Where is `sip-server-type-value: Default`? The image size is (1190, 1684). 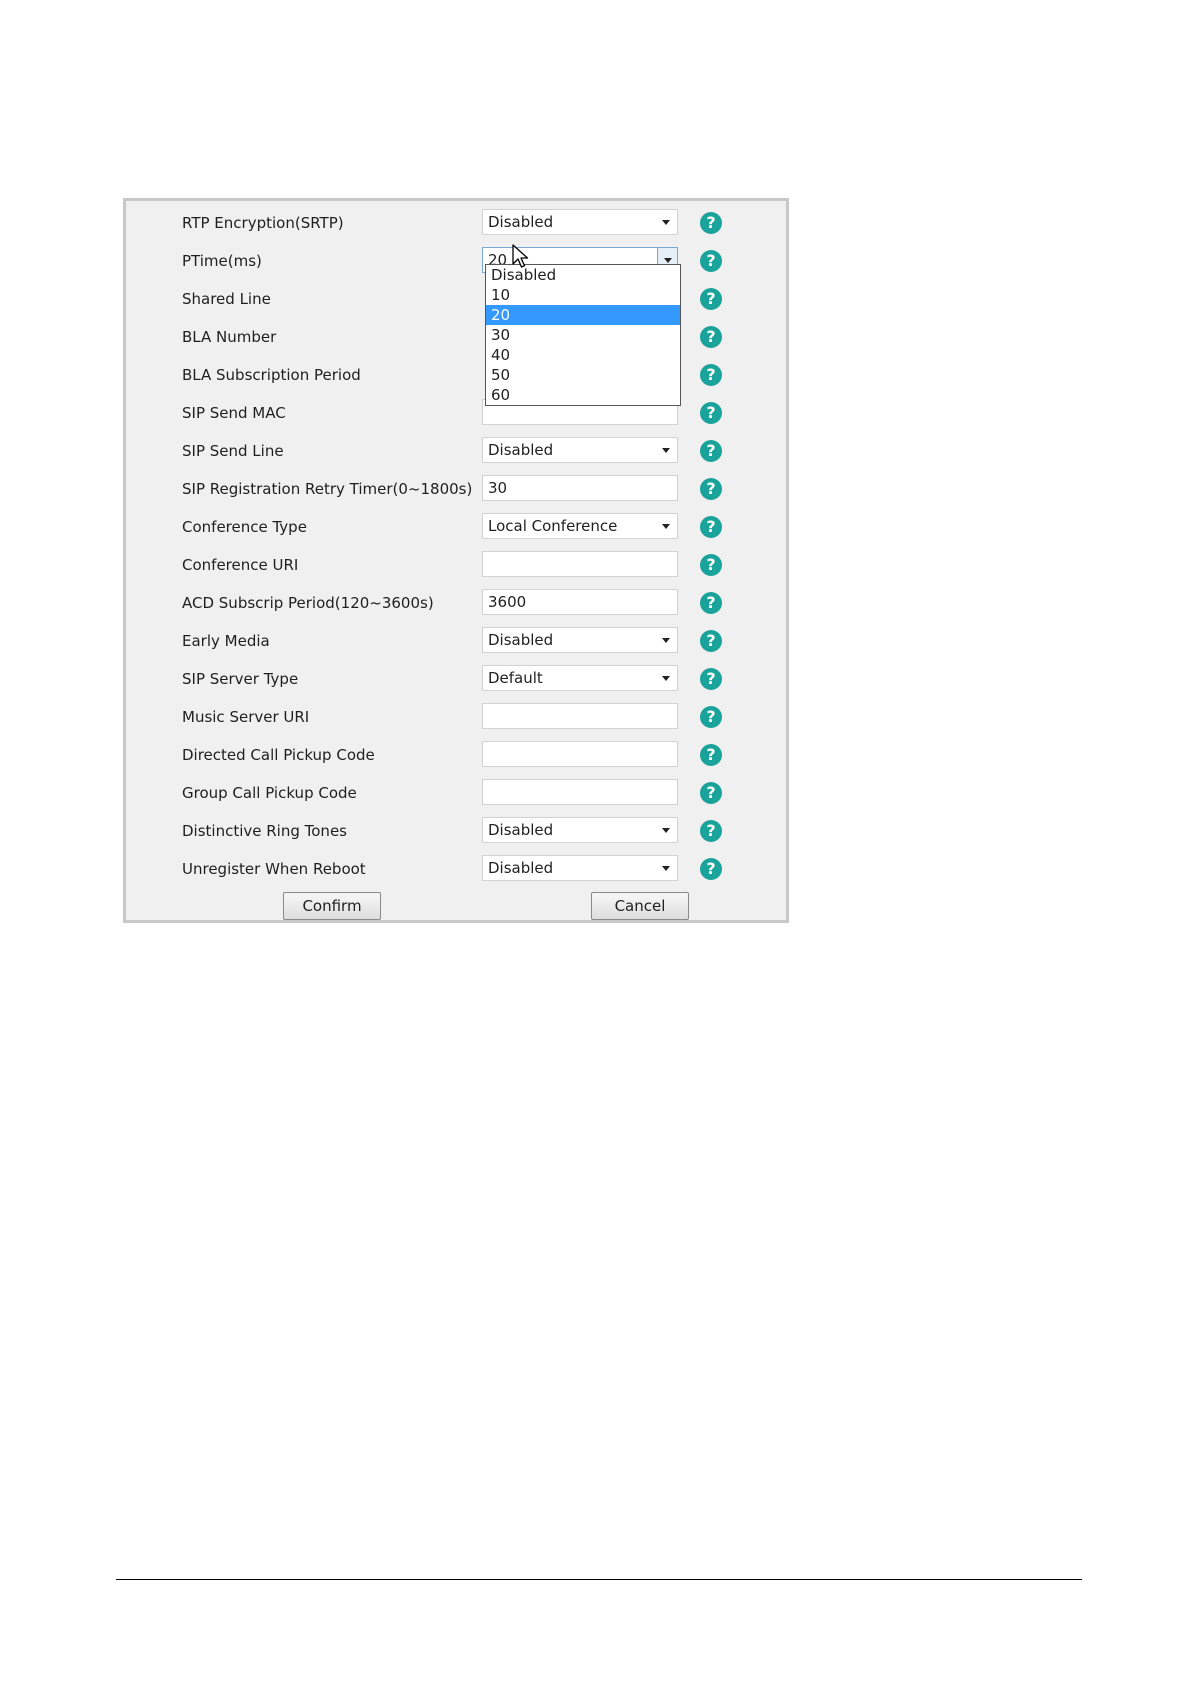
sip-server-type-value: Default is located at coordinates (515, 678).